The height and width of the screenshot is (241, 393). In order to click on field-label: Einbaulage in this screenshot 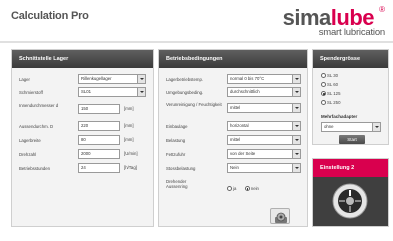, I will do `click(177, 126)`.